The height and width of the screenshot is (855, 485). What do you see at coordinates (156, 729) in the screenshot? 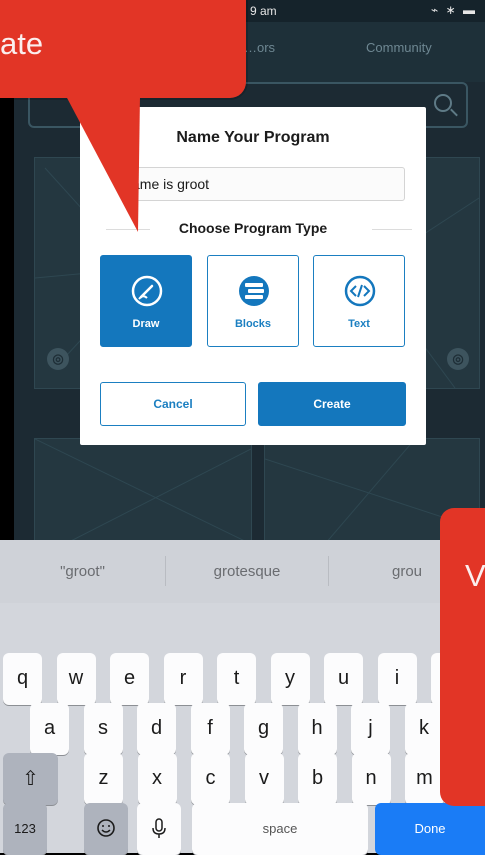
I see `key-d: d` at bounding box center [156, 729].